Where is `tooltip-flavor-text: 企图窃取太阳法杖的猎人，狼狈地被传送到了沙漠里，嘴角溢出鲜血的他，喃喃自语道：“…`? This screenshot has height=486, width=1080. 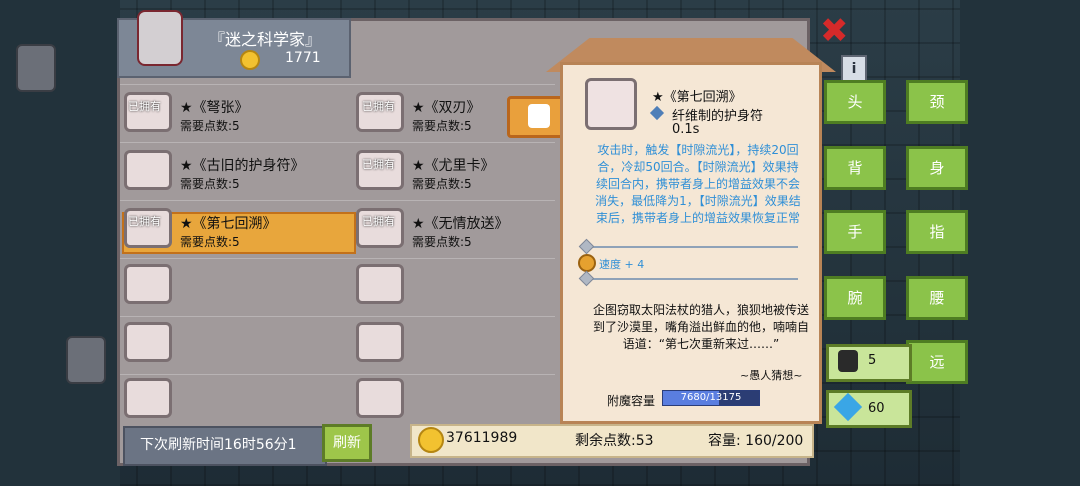
tooltip-flavor-text: 企图窃取太阳法杖的猎人，狼狈地被传送到了沙漠里，嘴角溢出鲜血的他，喃喃自语道：“… is located at coordinates (700, 327).